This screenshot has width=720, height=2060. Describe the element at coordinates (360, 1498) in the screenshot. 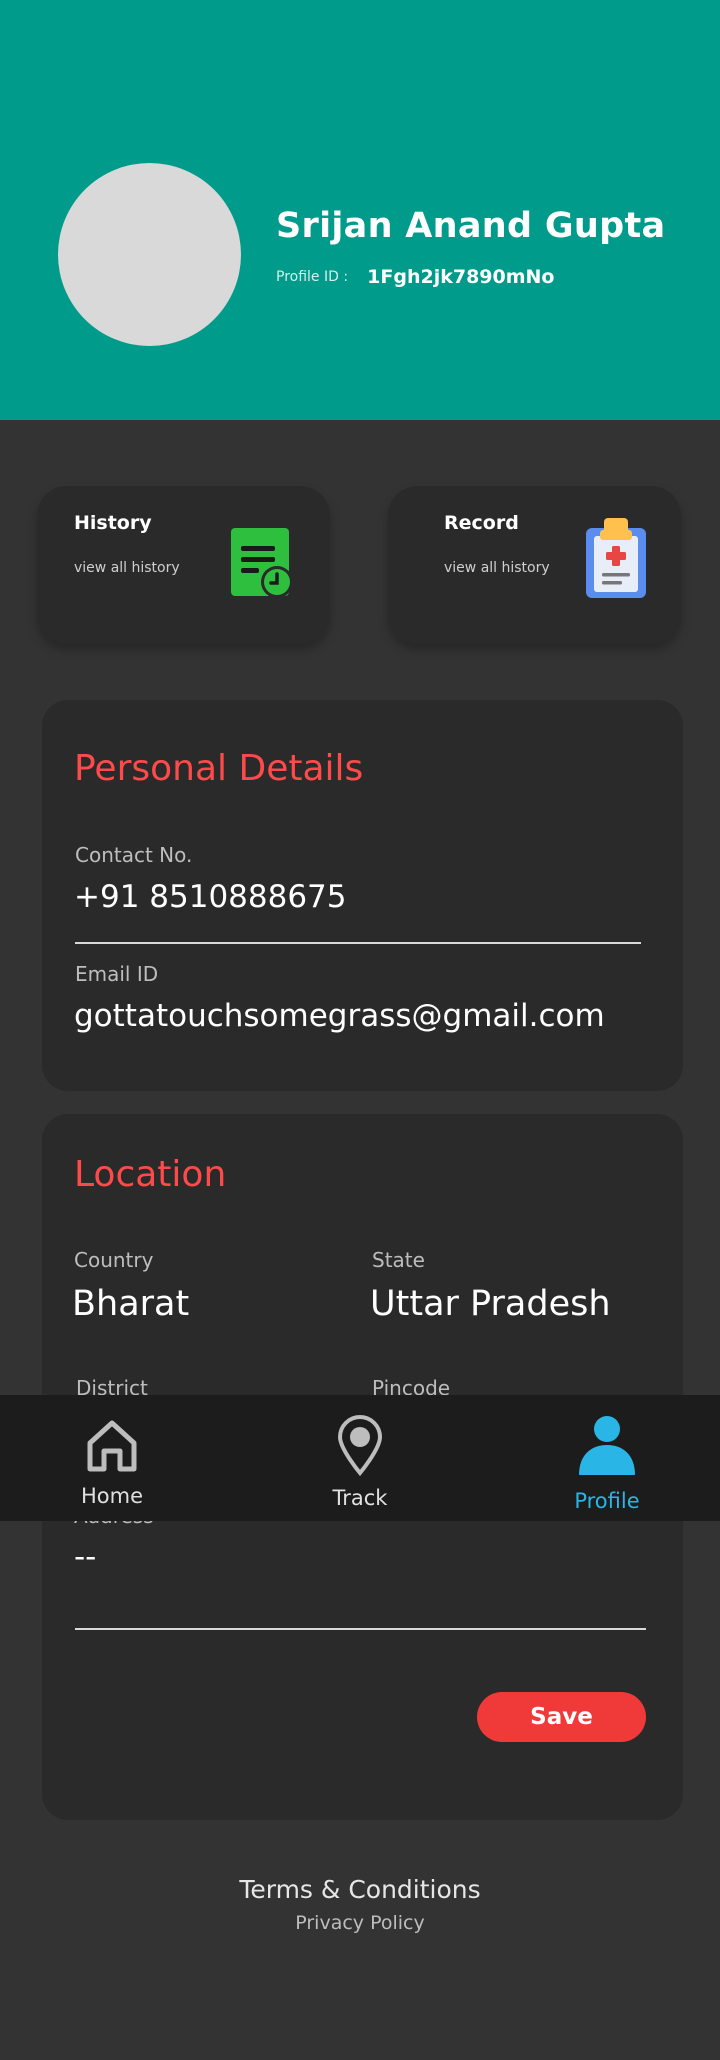

I see `nav-label-track: Track` at that location.